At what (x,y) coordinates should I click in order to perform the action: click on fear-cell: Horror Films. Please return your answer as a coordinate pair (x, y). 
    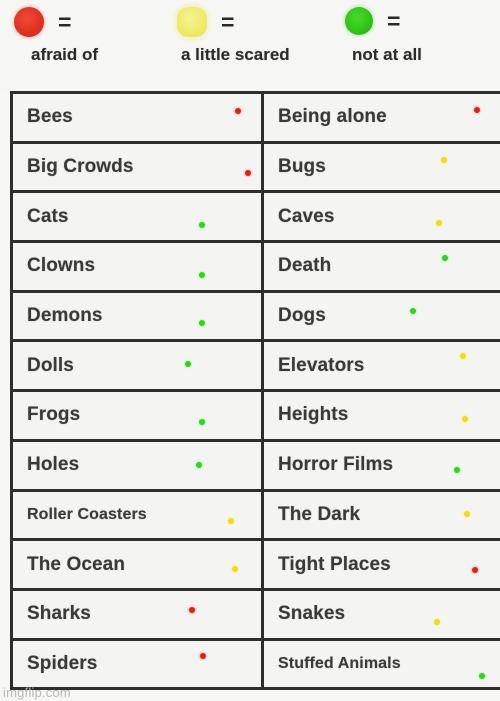
    Looking at the image, I should click on (382, 465).